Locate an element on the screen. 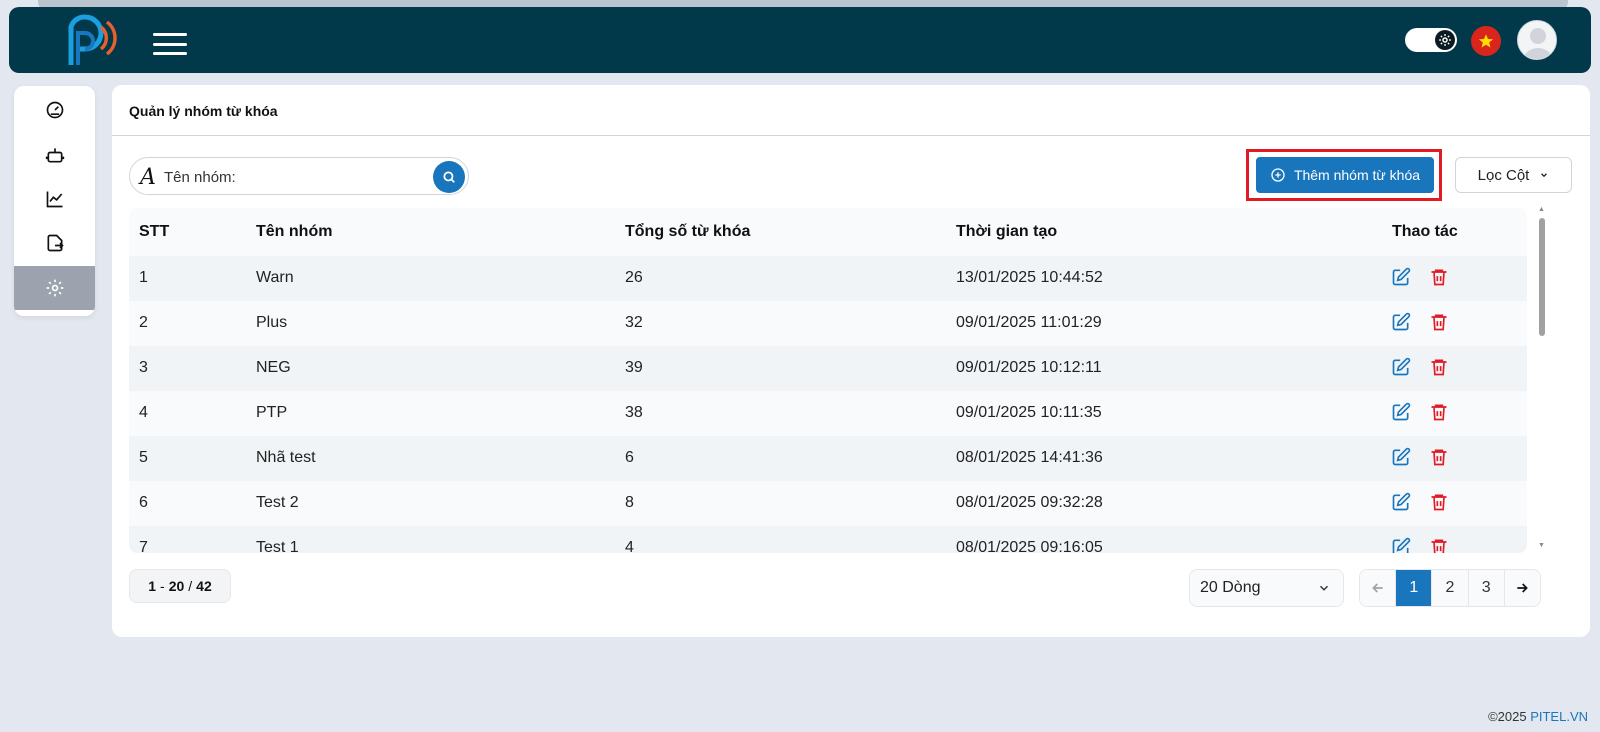  sidebar-item-reports is located at coordinates (54, 199).